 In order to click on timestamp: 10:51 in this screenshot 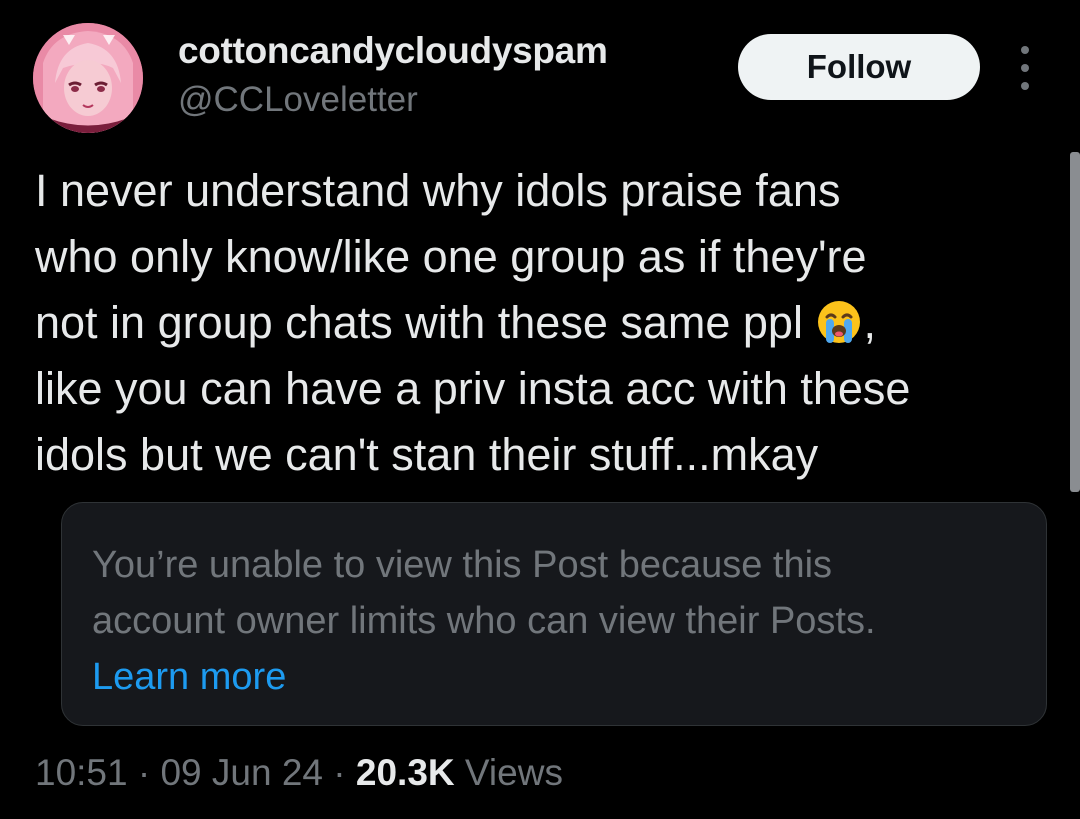, I will do `click(81, 772)`.